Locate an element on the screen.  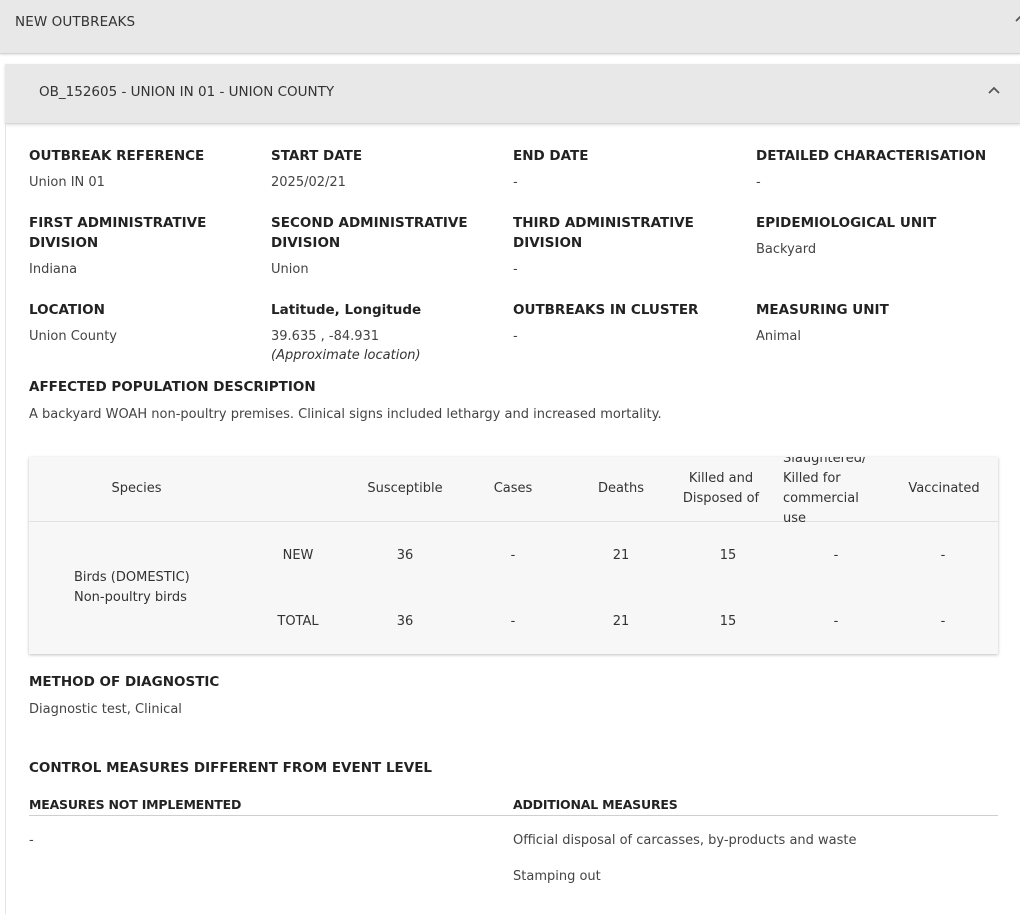
outbreak-header: OB_152605 - UNION IN 01 - UNION COUNTY is located at coordinates (512, 94).